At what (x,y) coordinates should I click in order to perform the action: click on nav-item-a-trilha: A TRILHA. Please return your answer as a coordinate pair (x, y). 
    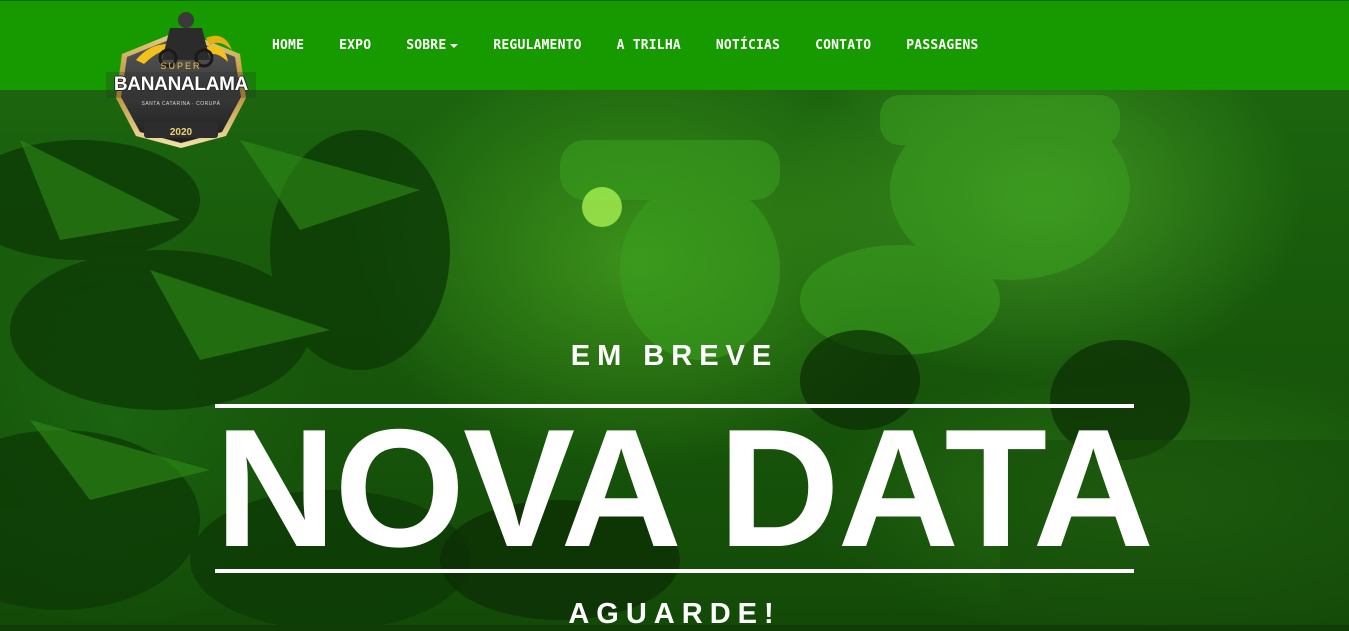
    Looking at the image, I should click on (649, 46).